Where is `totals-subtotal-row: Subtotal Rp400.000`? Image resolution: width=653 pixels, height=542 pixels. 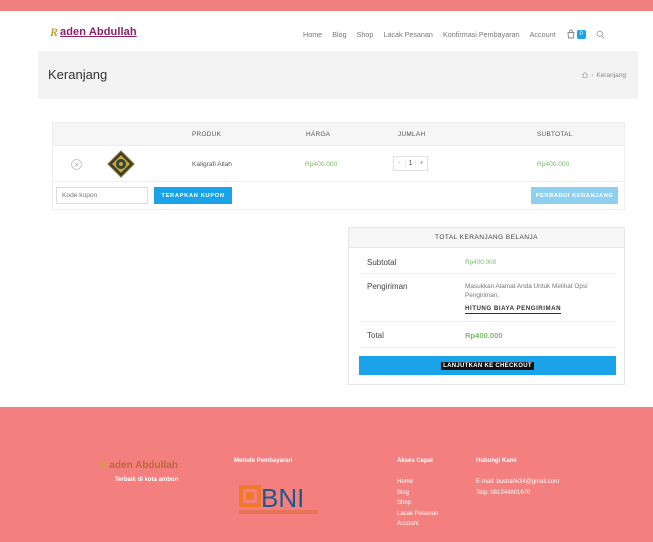 totals-subtotal-row: Subtotal Rp400.000 is located at coordinates (487, 262).